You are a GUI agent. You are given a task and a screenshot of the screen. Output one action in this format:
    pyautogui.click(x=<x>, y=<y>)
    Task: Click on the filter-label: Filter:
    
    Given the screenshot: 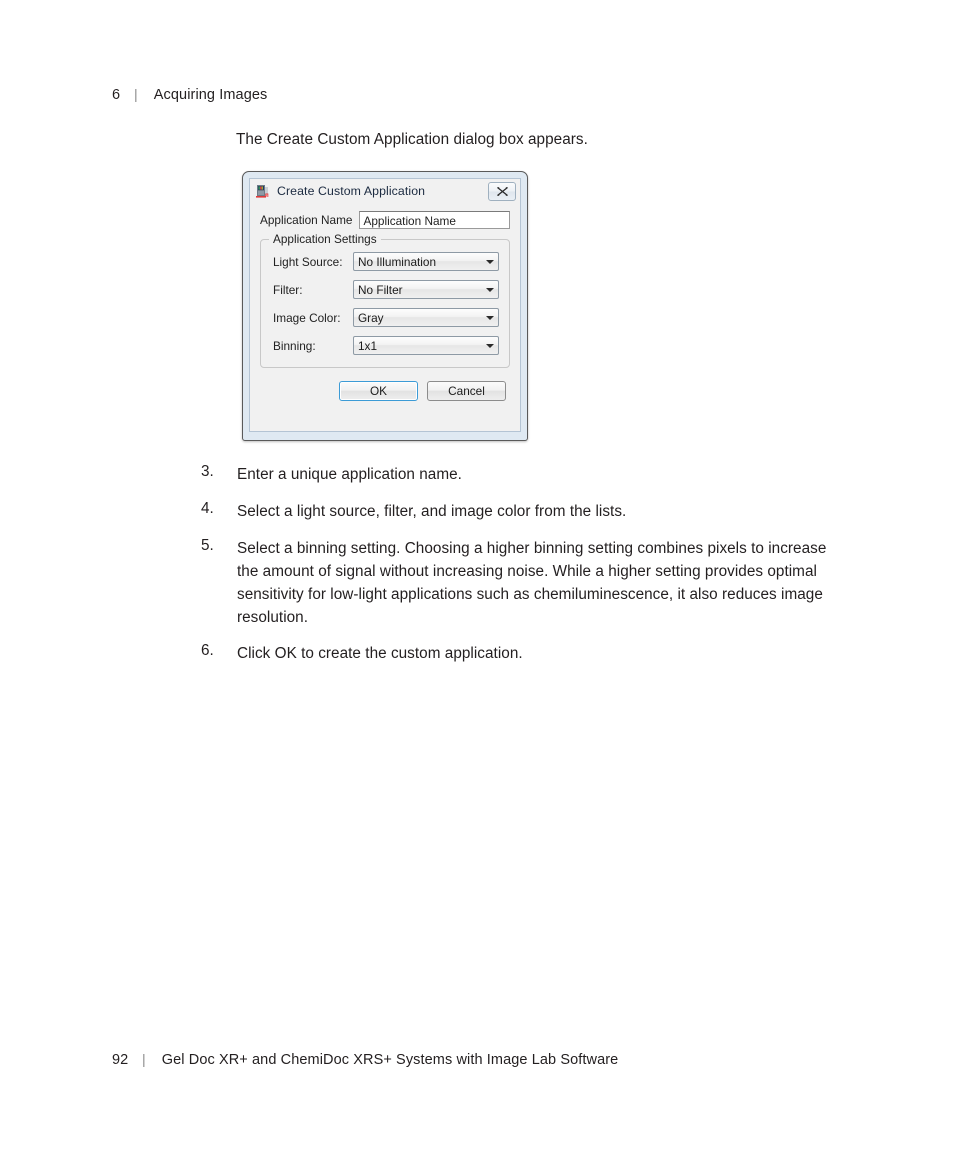 What is the action you would take?
    pyautogui.click(x=288, y=289)
    